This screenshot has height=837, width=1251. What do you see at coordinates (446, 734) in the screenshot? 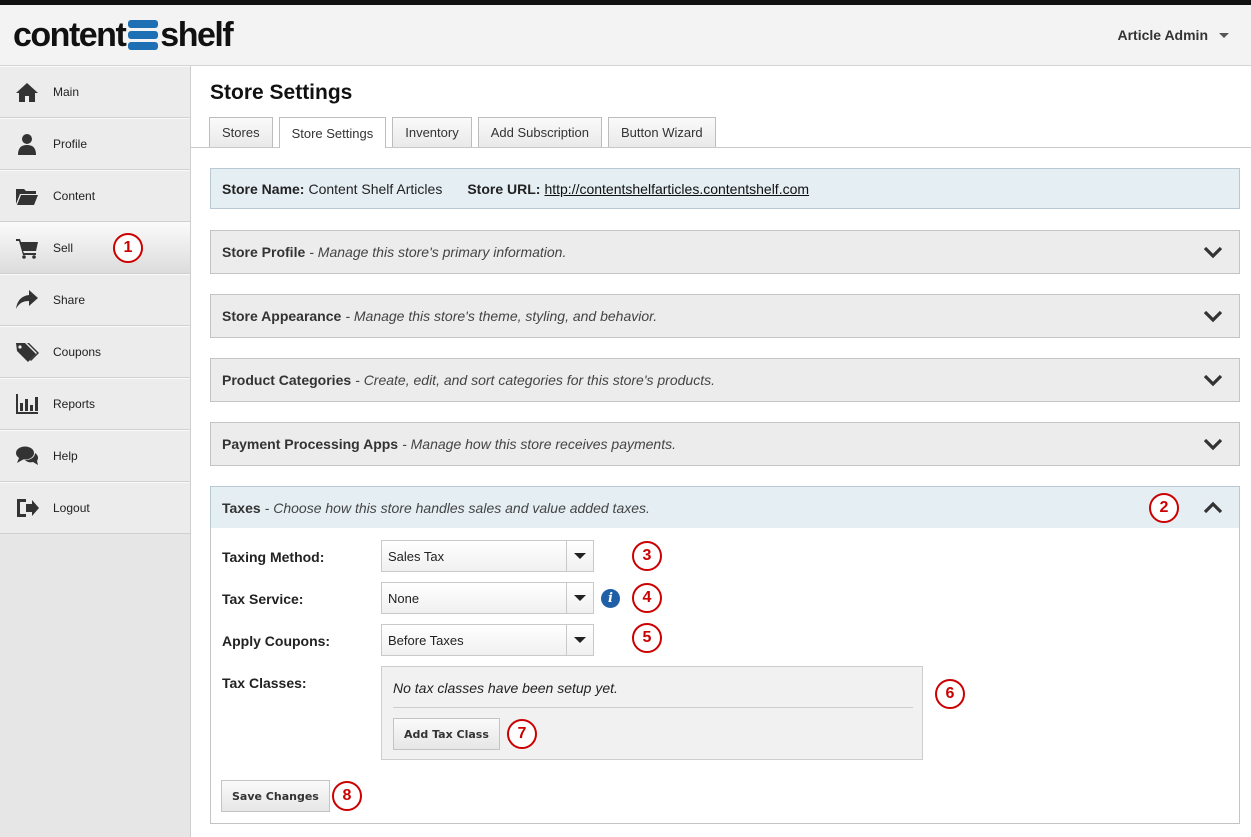
I see `add-tax-class-button: Add Tax Class` at bounding box center [446, 734].